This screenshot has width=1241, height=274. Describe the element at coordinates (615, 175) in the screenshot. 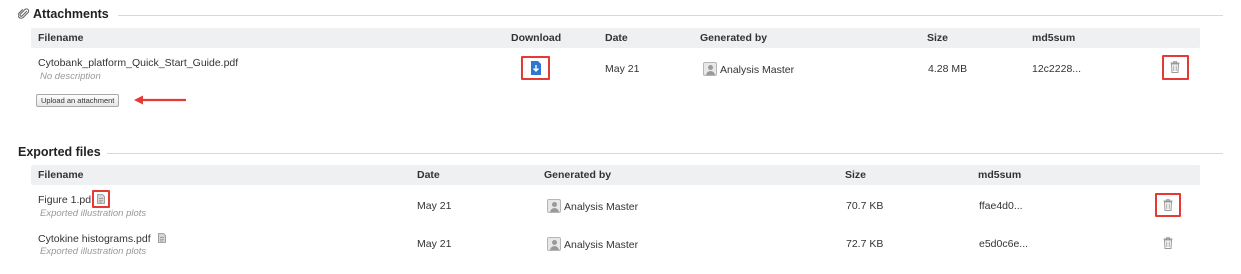

I see `exported-table-header: Filename Date Generated by Size md5sum` at that location.